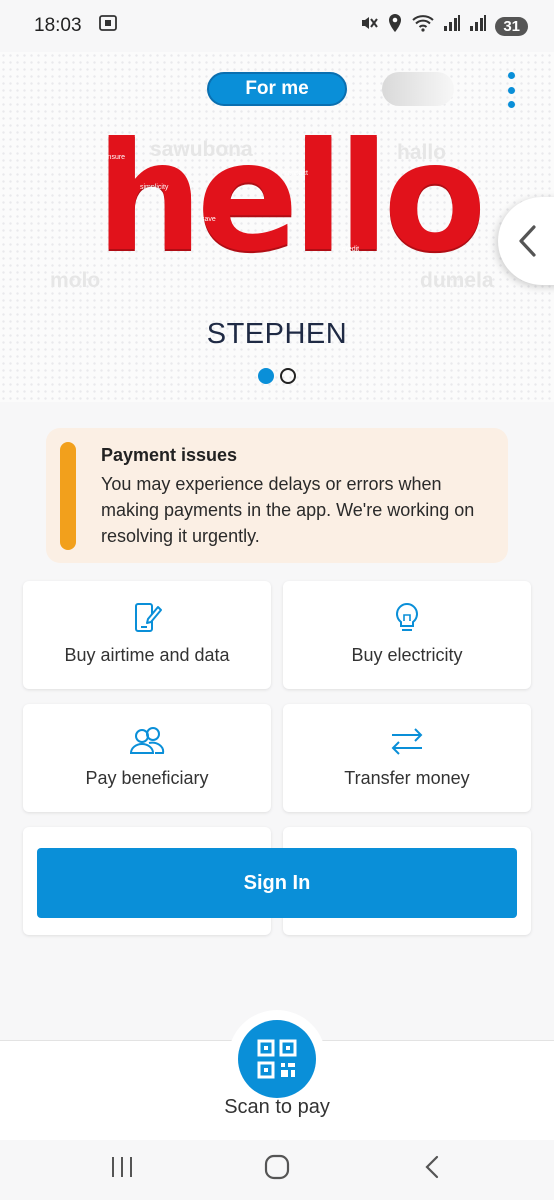 The width and height of the screenshot is (554, 1200). I want to click on alert-accent-bar, so click(68, 496).